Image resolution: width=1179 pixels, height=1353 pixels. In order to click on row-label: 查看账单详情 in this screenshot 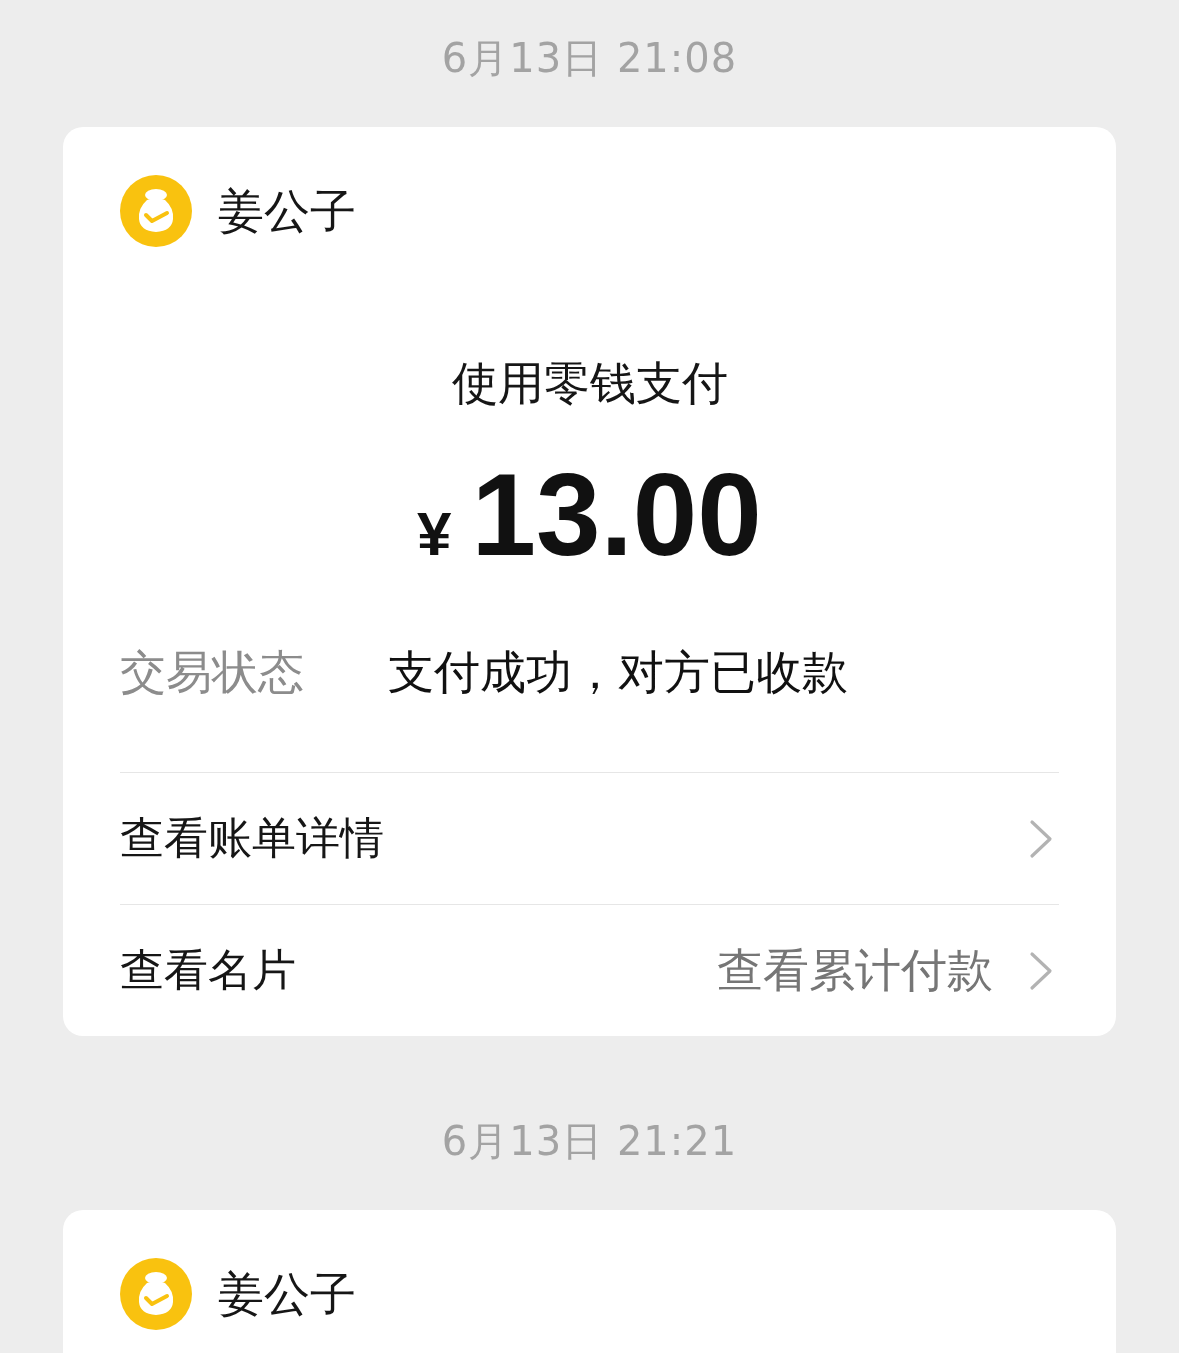, I will do `click(252, 838)`.